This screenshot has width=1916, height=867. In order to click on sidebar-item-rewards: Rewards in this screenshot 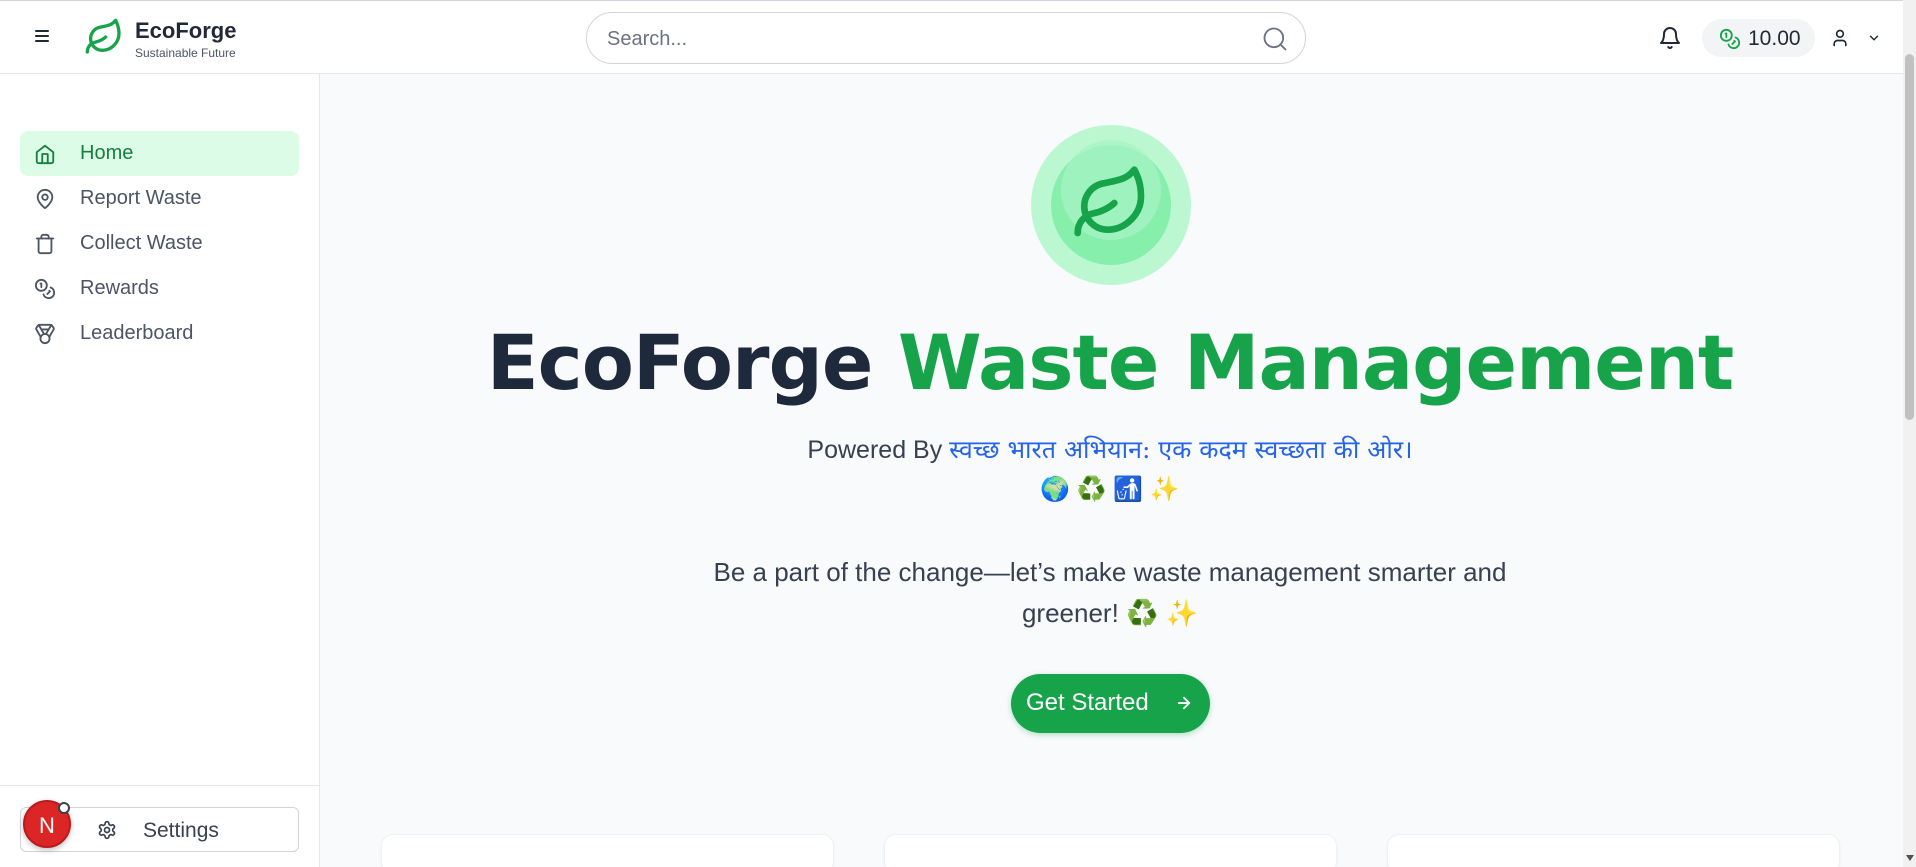, I will do `click(159, 288)`.